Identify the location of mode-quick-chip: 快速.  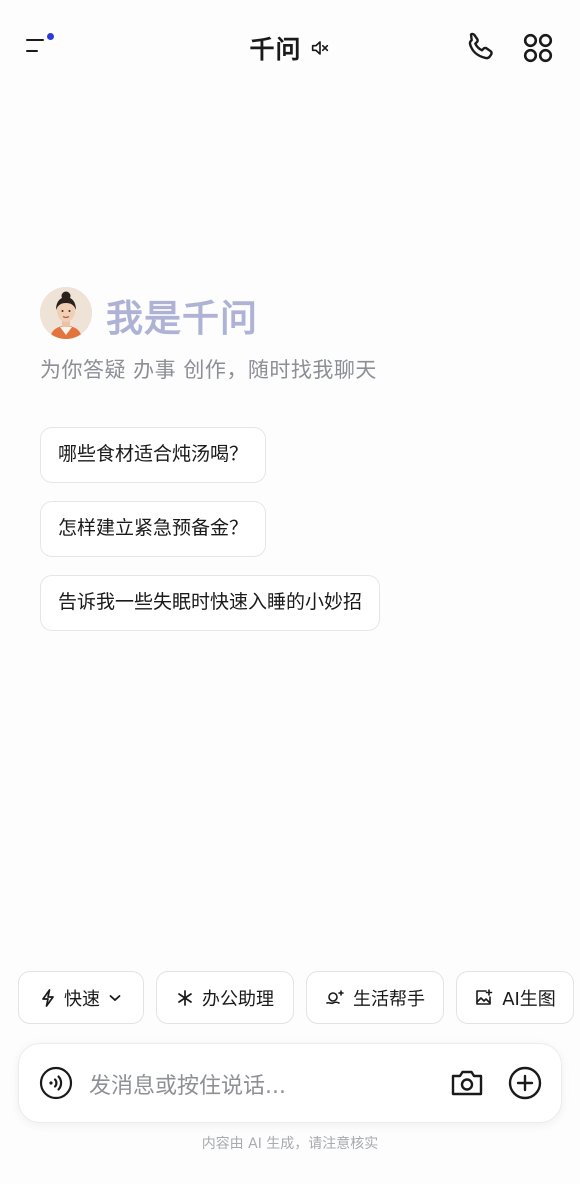
(81, 997).